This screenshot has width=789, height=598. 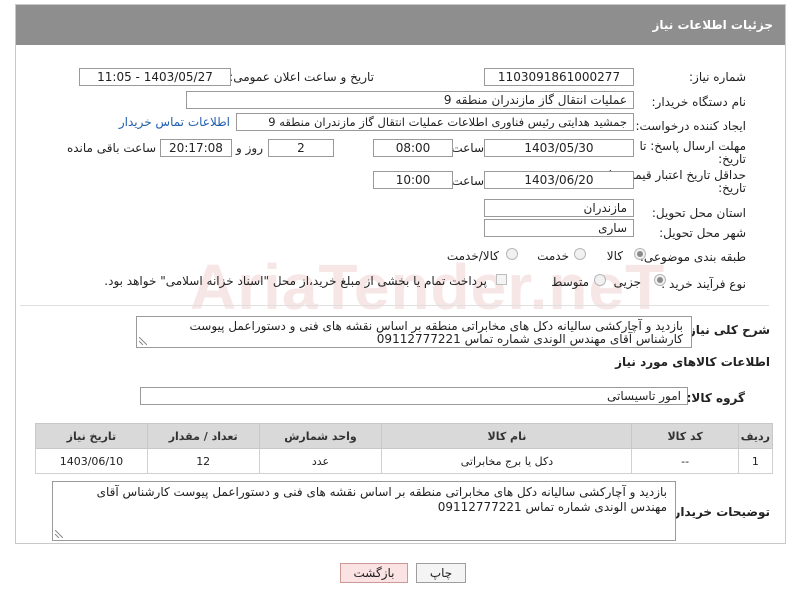 What do you see at coordinates (660, 280) in the screenshot?
I see `process-radio-minor` at bounding box center [660, 280].